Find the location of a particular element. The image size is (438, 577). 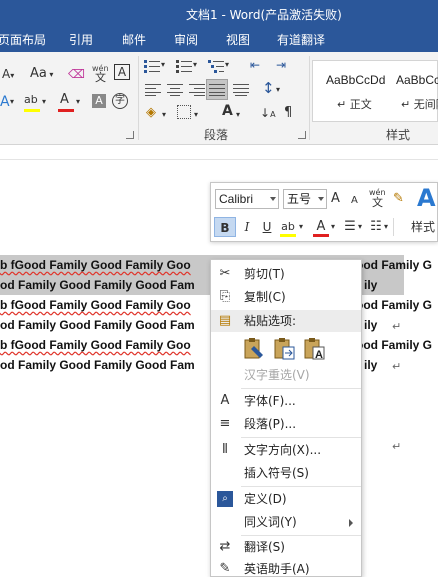

style-name: ↵ 无间隔 is located at coordinates (419, 104).